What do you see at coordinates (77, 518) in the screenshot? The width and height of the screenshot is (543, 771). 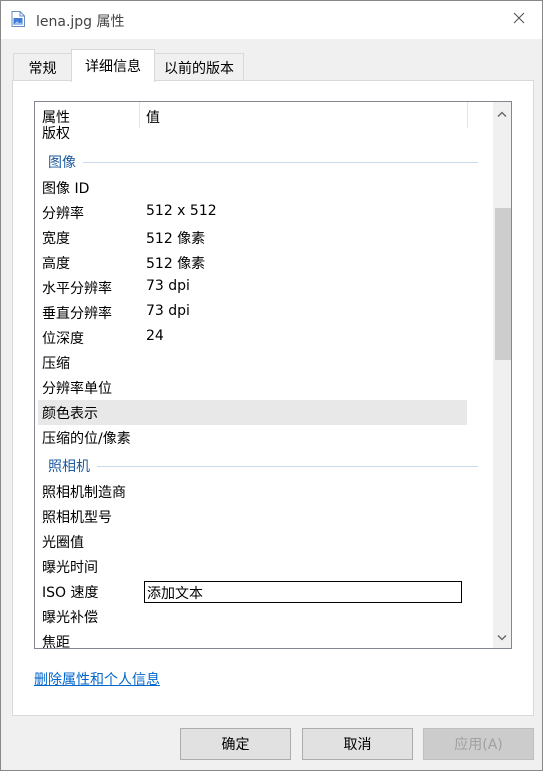 I see `property-name: 照相机型号` at bounding box center [77, 518].